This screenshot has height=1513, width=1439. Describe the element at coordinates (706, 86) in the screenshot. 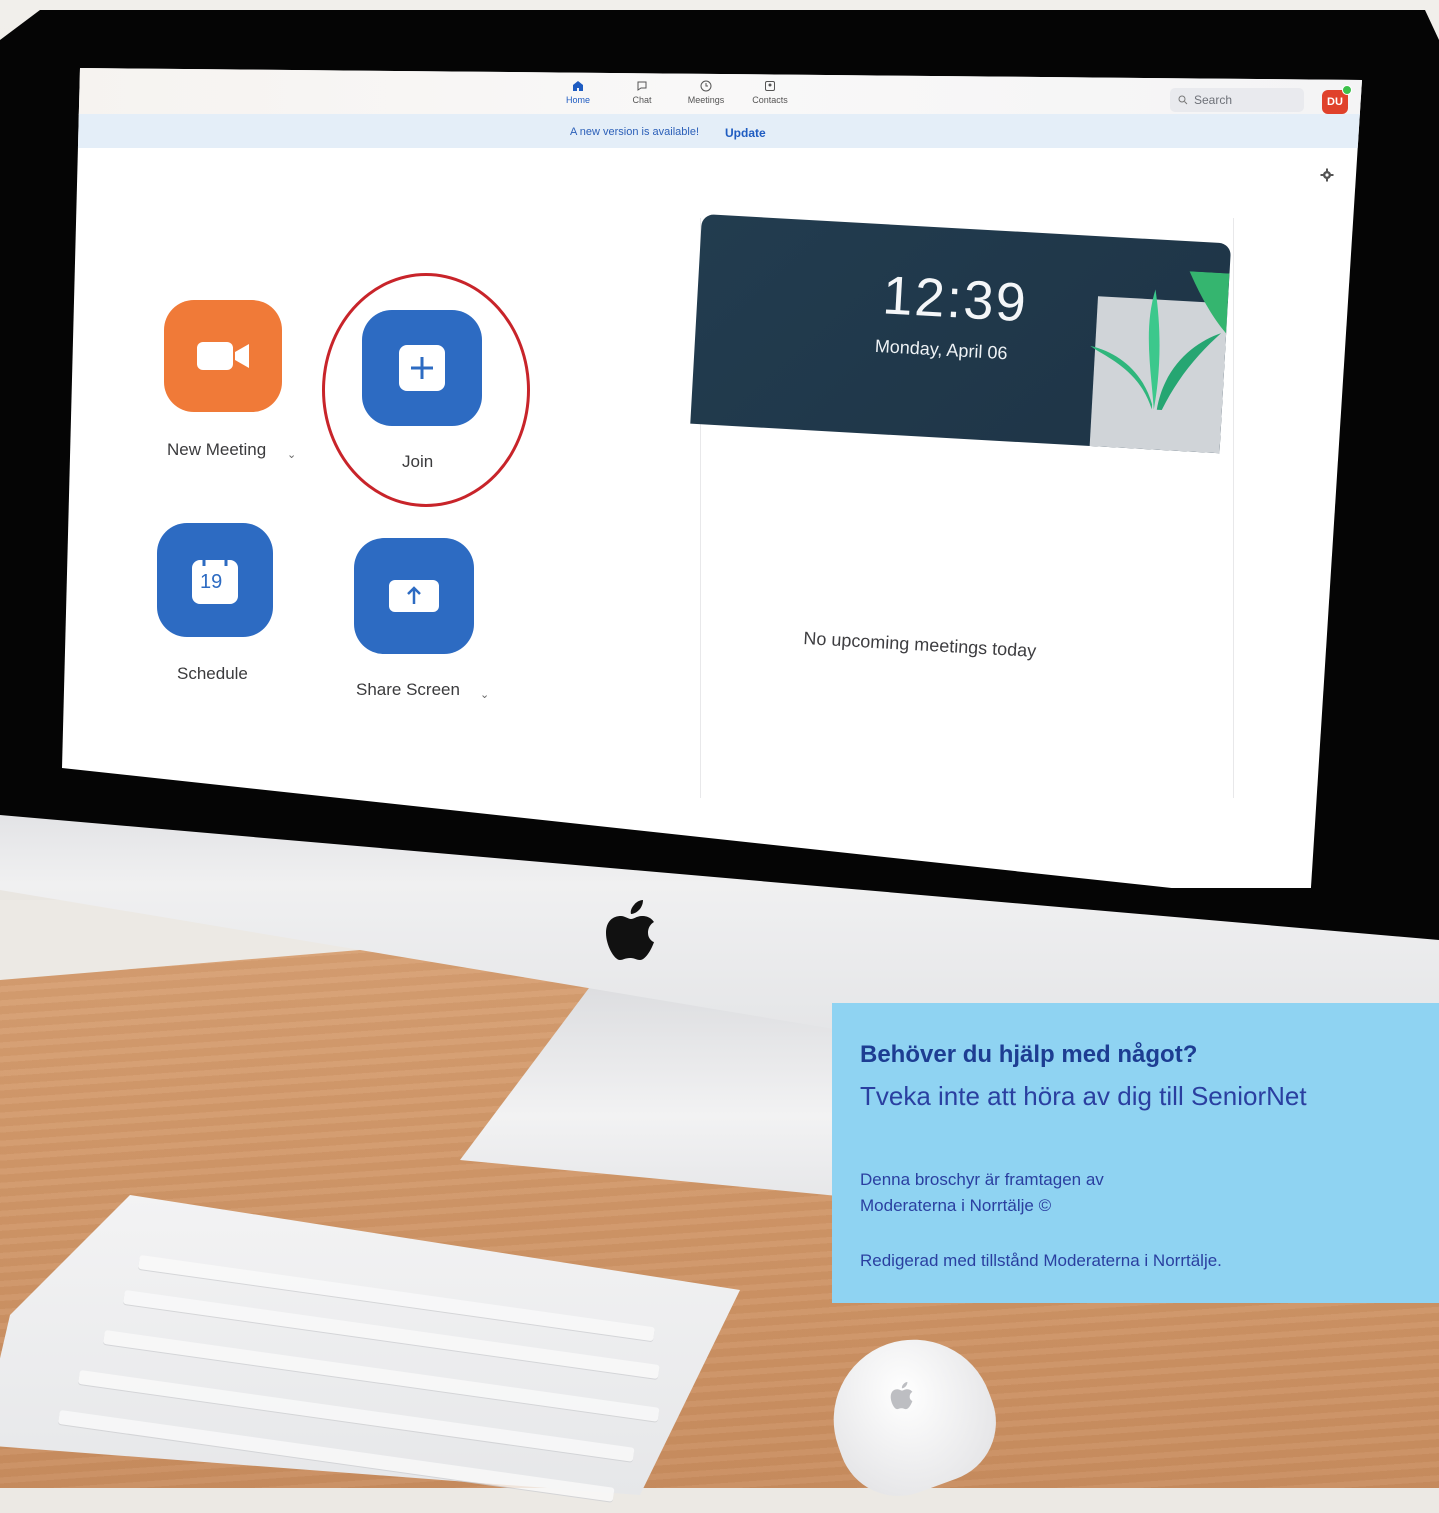

I see `clock-icon` at that location.